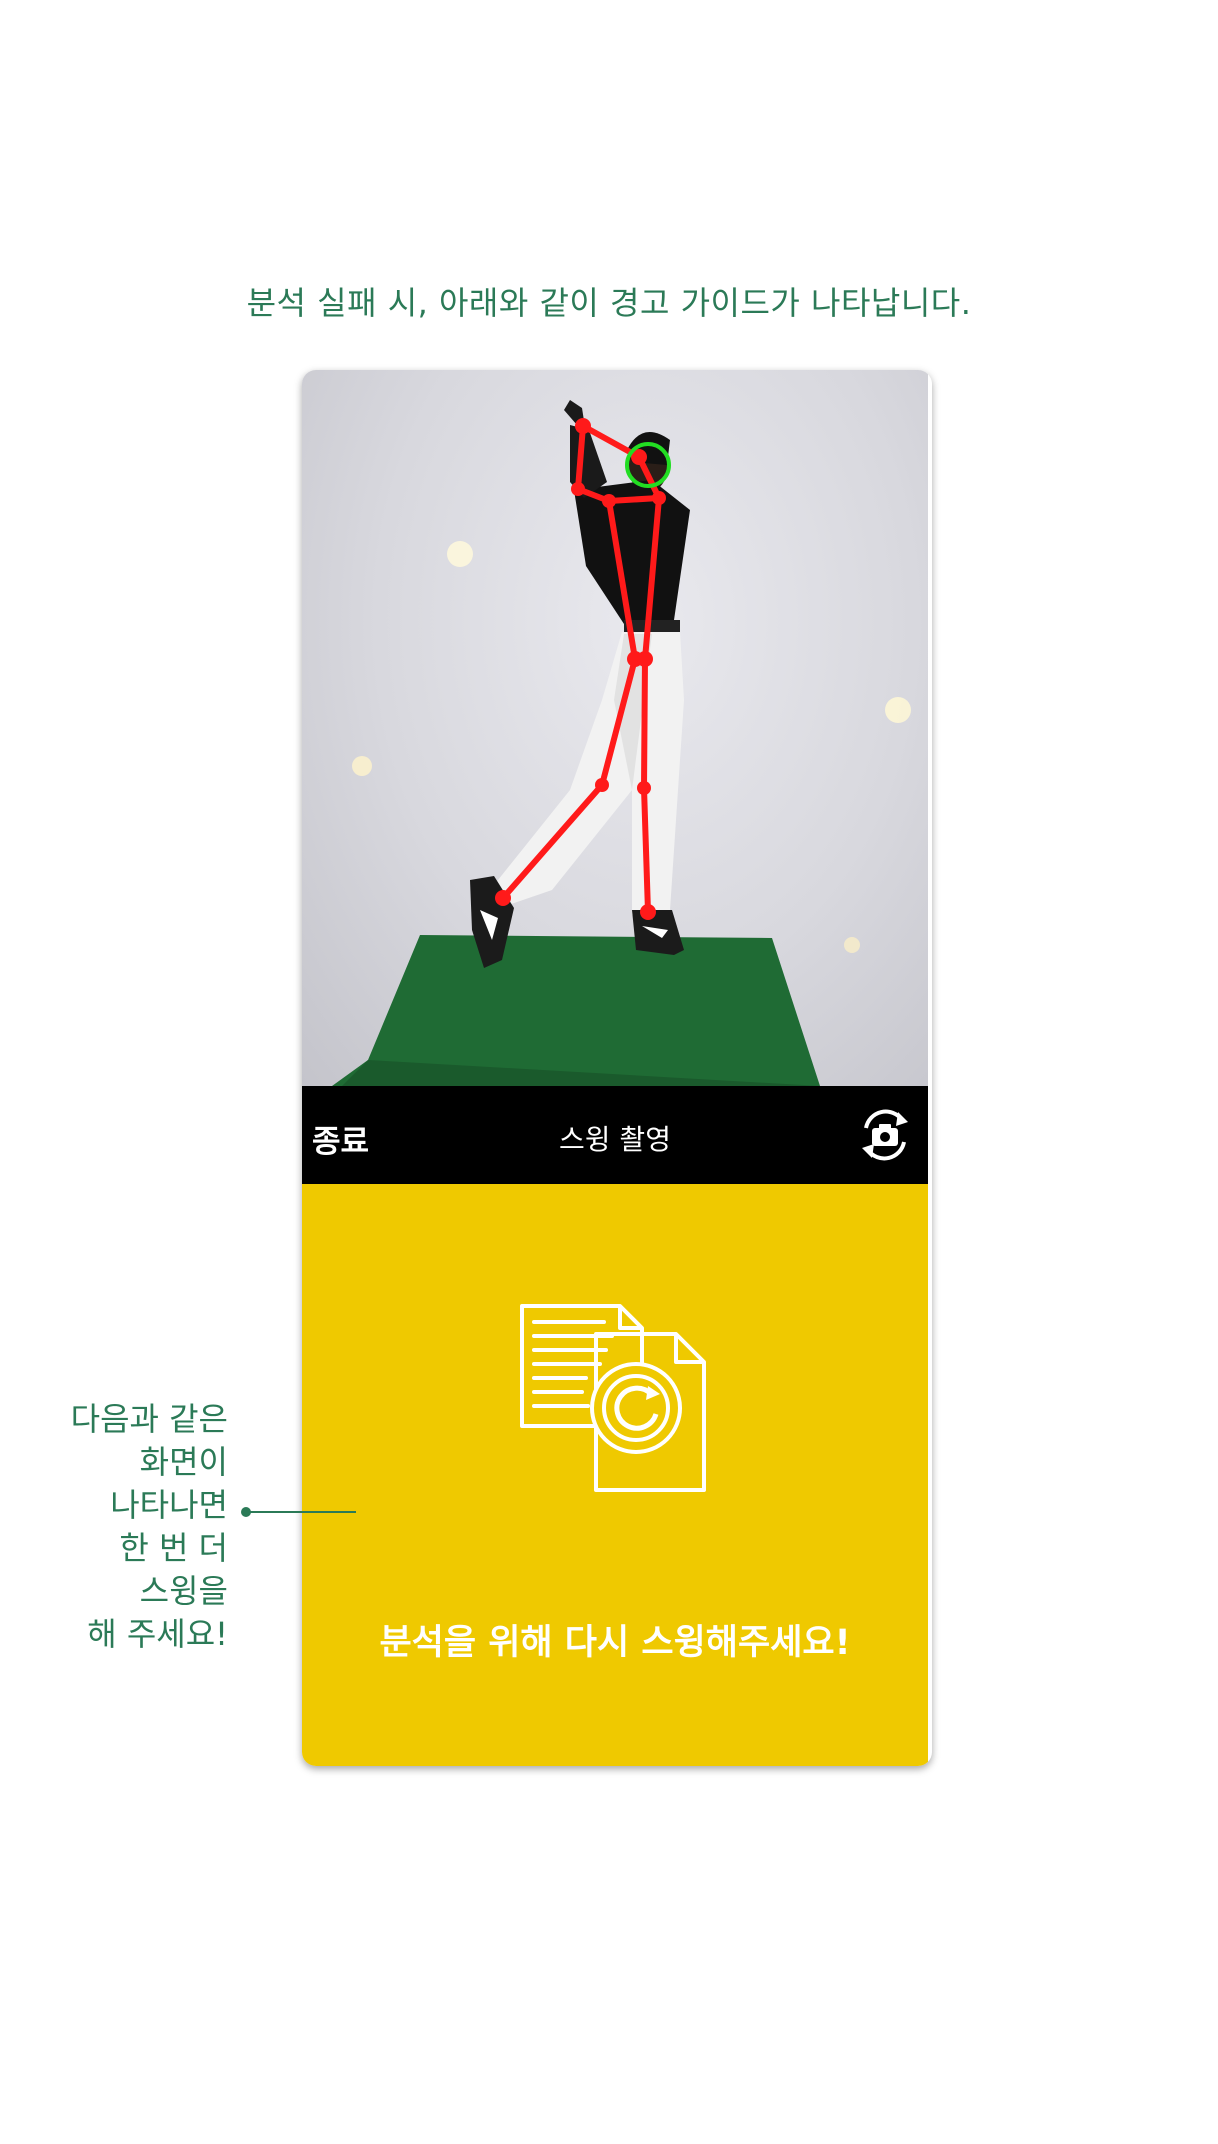  Describe the element at coordinates (169, 1505) in the screenshot. I see `side-note-line: 나타나면` at that location.